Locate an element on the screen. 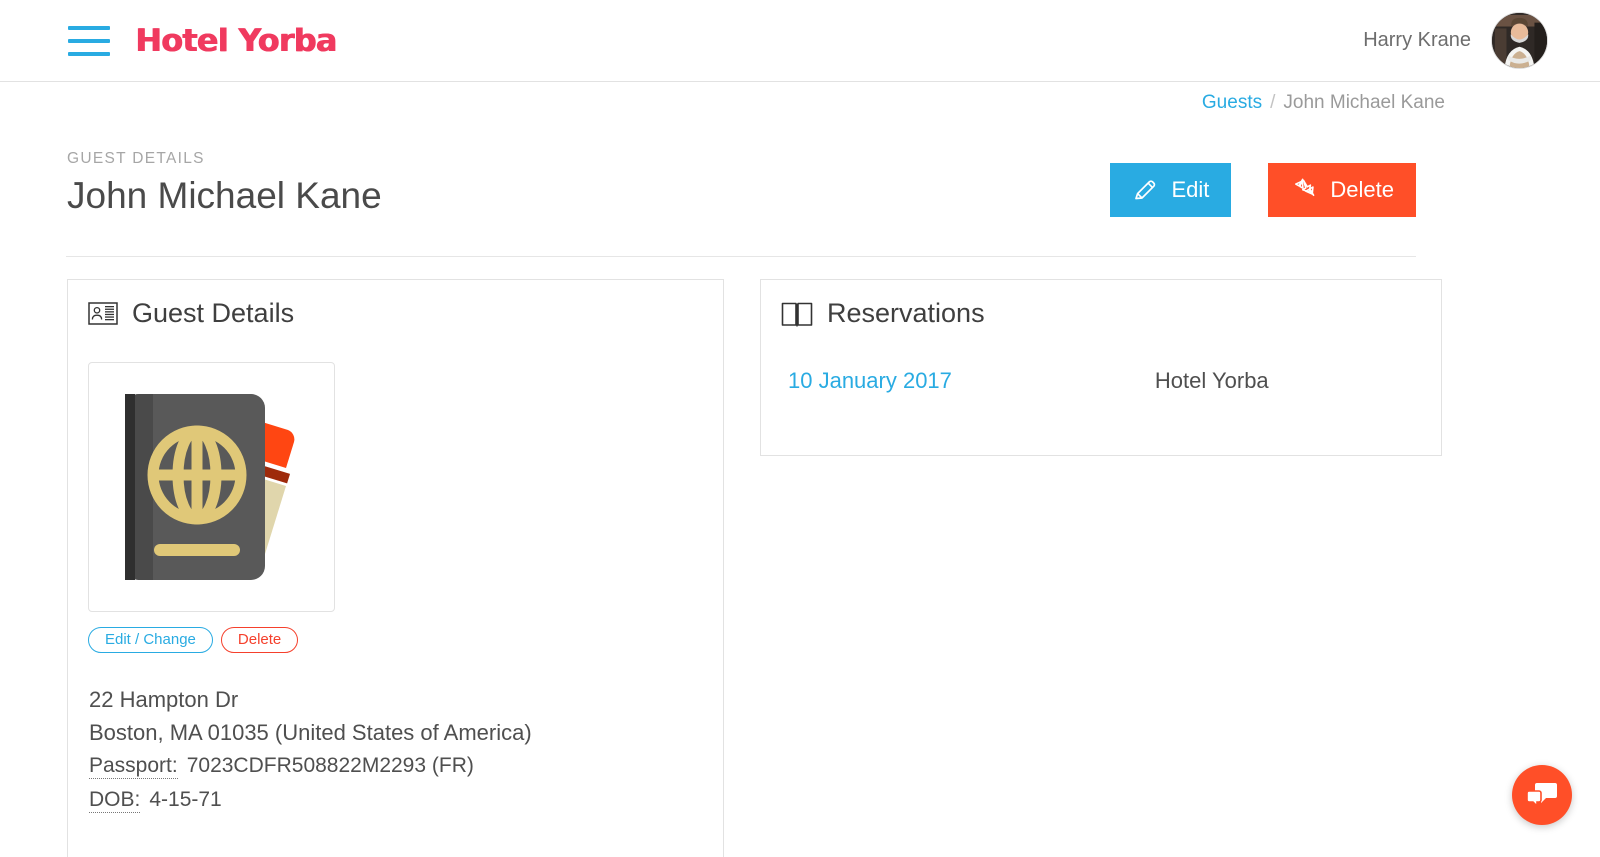  document-image-actions: Edit / Change Delete is located at coordinates (193, 640).